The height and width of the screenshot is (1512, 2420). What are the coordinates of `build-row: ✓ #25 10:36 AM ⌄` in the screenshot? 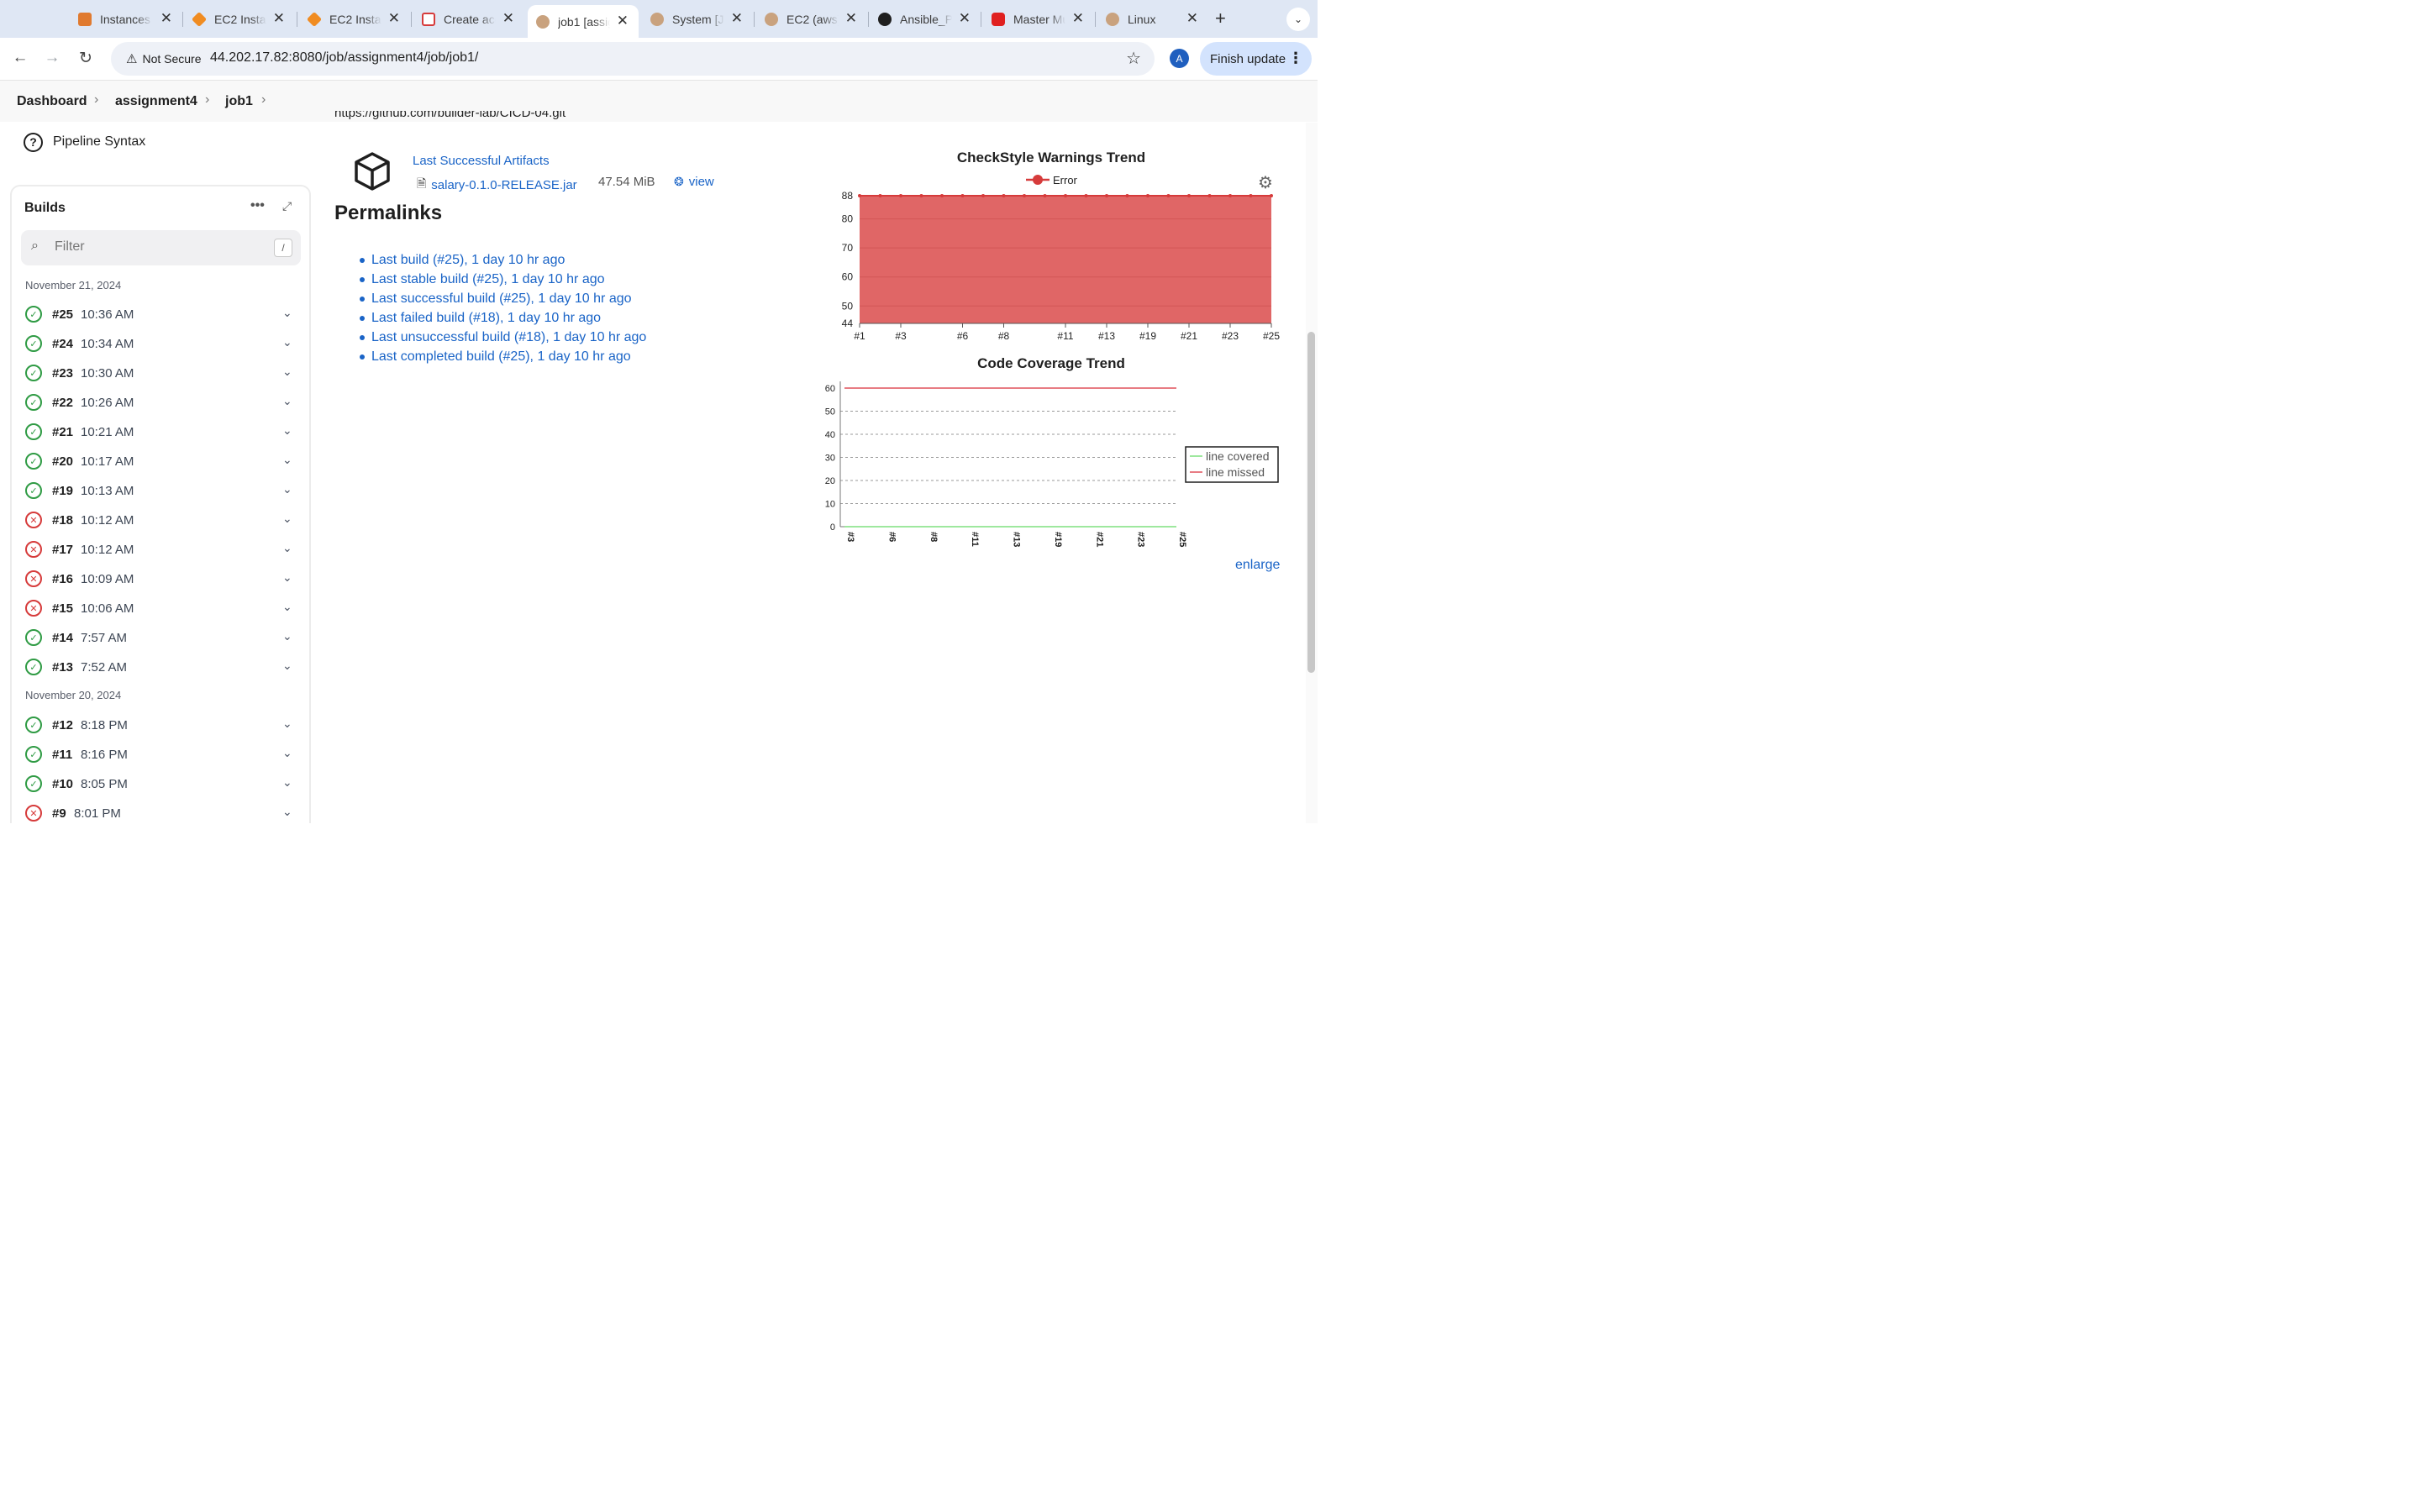 It's located at (162, 315).